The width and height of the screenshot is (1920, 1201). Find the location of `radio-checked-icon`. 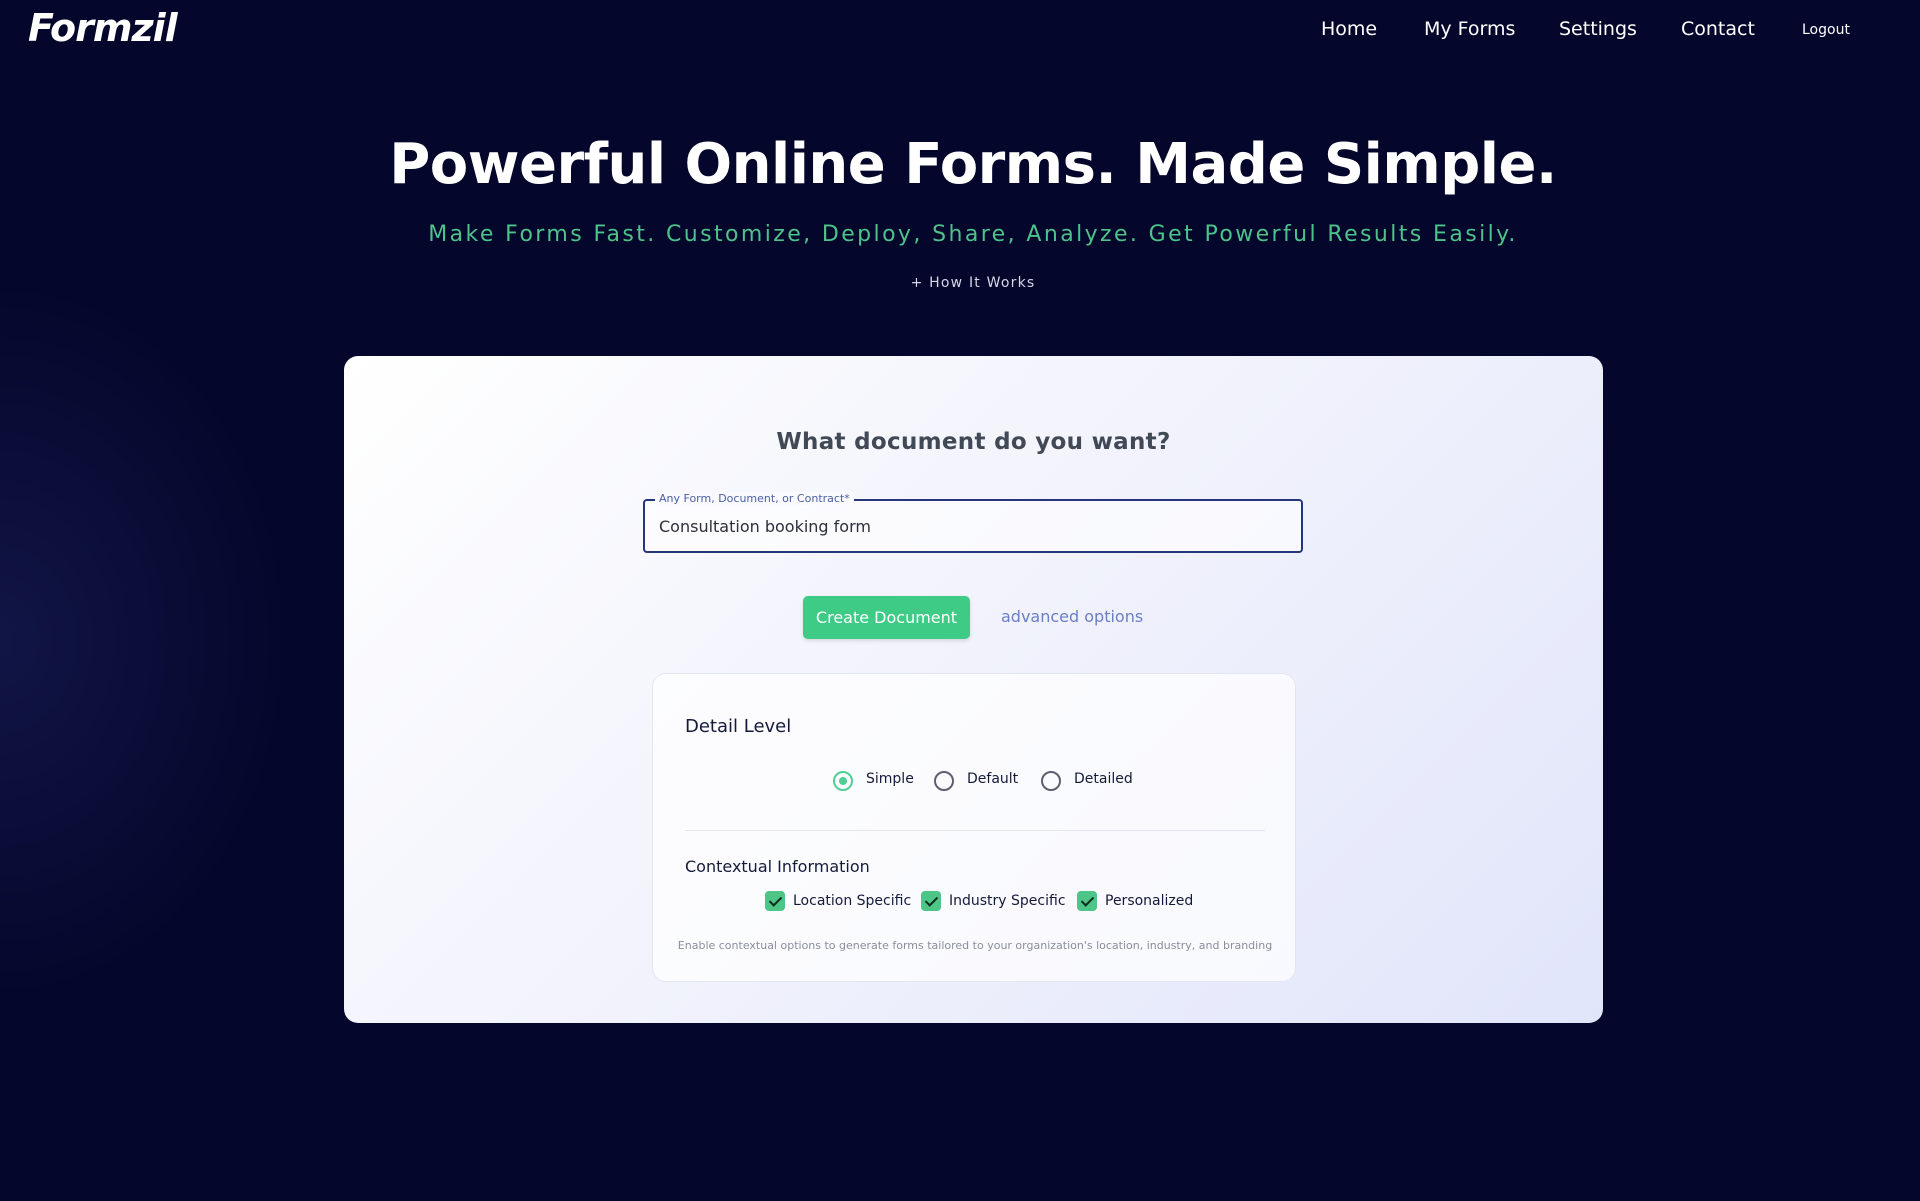

radio-checked-icon is located at coordinates (843, 781).